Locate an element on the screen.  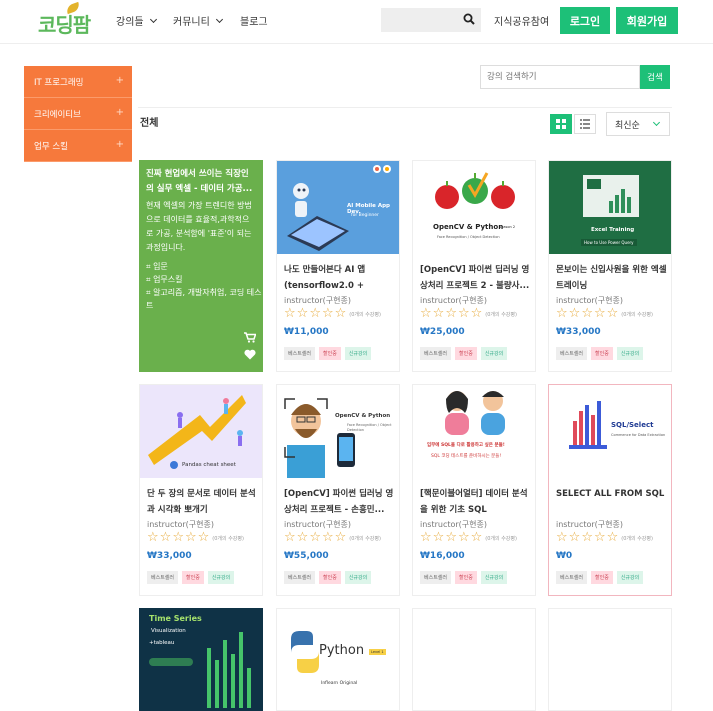
nav-courses: 강의들 is located at coordinates (136, 20).